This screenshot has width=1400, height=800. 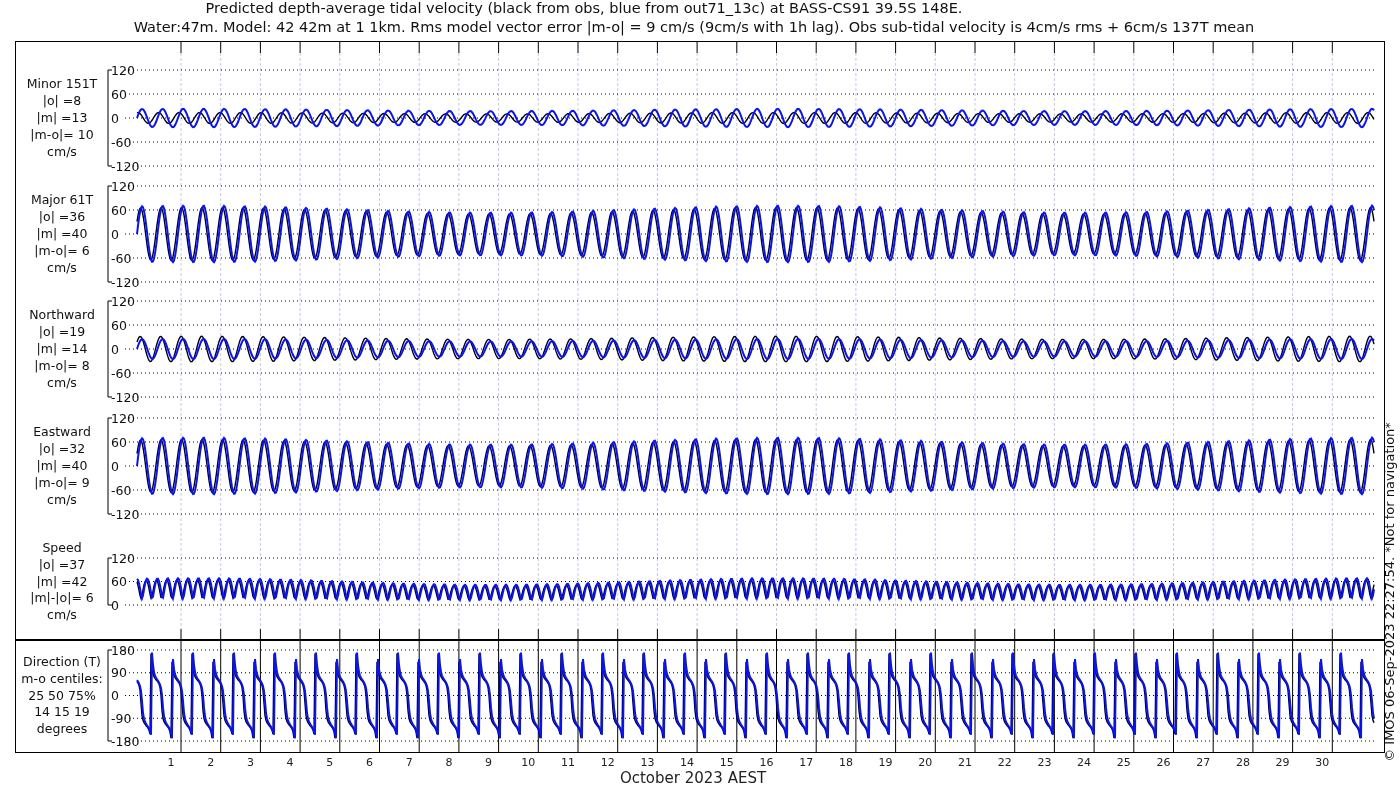 I want to click on x-axis-label: October 2023 AEST, so click(x=693, y=778).